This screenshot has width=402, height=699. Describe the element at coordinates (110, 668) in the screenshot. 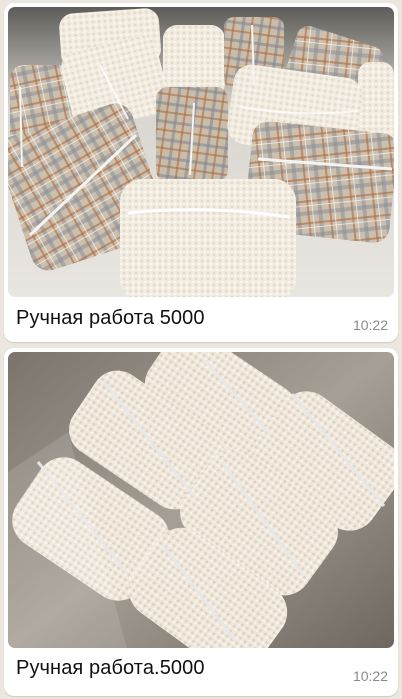

I see `message-caption: Ручная работа.5000` at that location.